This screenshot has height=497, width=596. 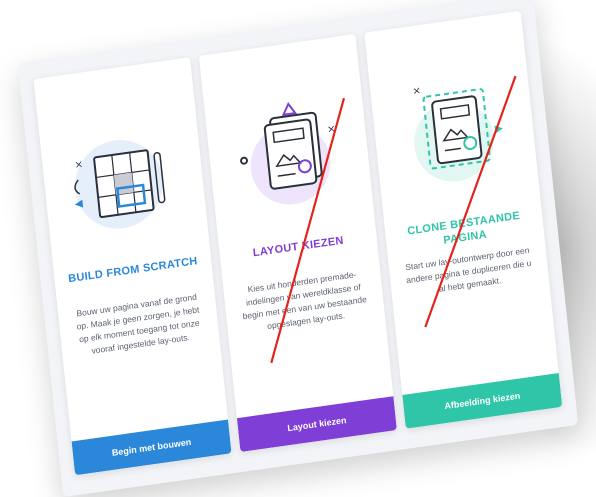 I want to click on clone-document-icon: ×, so click(x=454, y=135).